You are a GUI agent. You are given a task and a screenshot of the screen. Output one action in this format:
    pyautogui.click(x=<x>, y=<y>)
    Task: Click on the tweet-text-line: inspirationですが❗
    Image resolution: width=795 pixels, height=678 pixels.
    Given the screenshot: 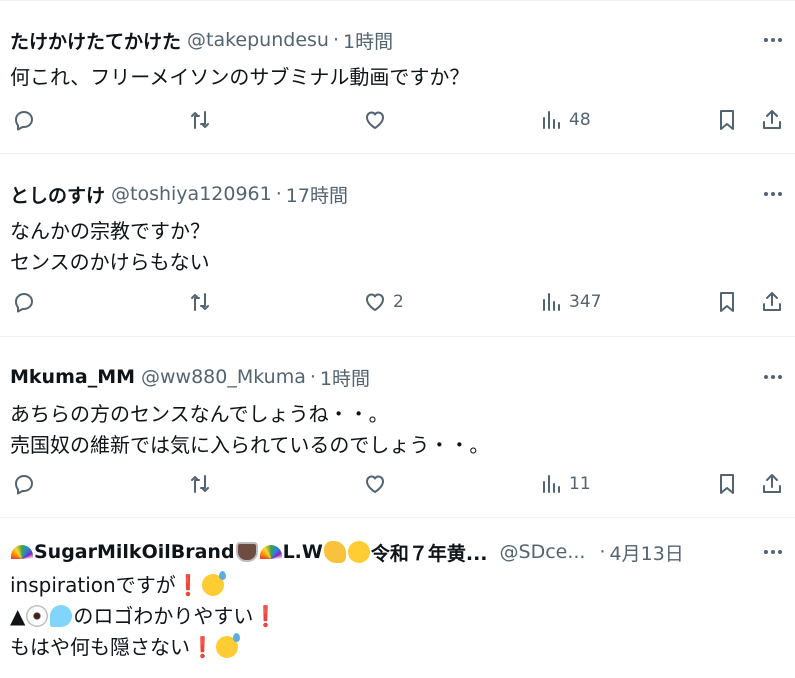 What is the action you would take?
    pyautogui.click(x=144, y=585)
    